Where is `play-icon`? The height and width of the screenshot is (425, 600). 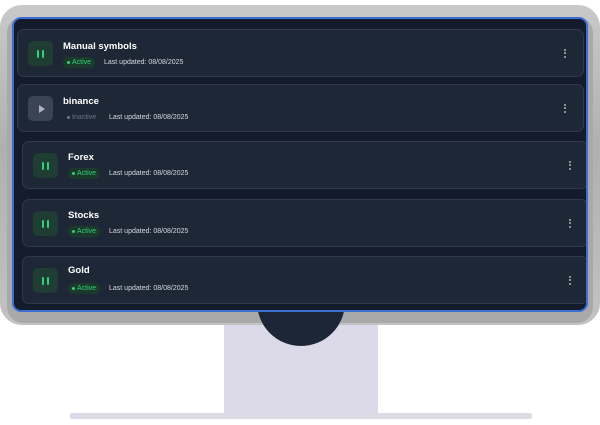 play-icon is located at coordinates (41, 108).